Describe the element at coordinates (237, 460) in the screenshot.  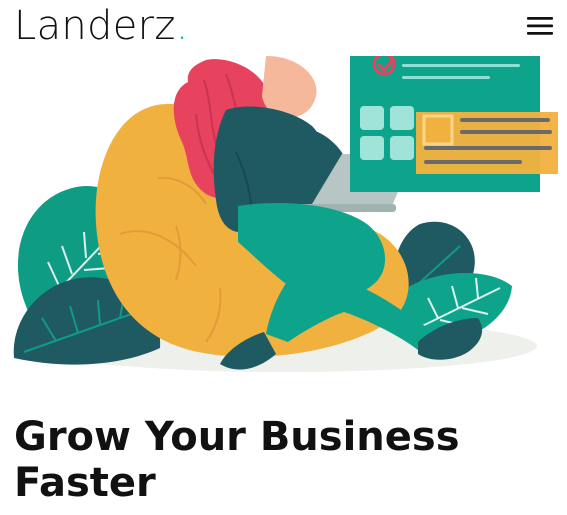
I see `hero-headline: Grow Your Business Faster` at that location.